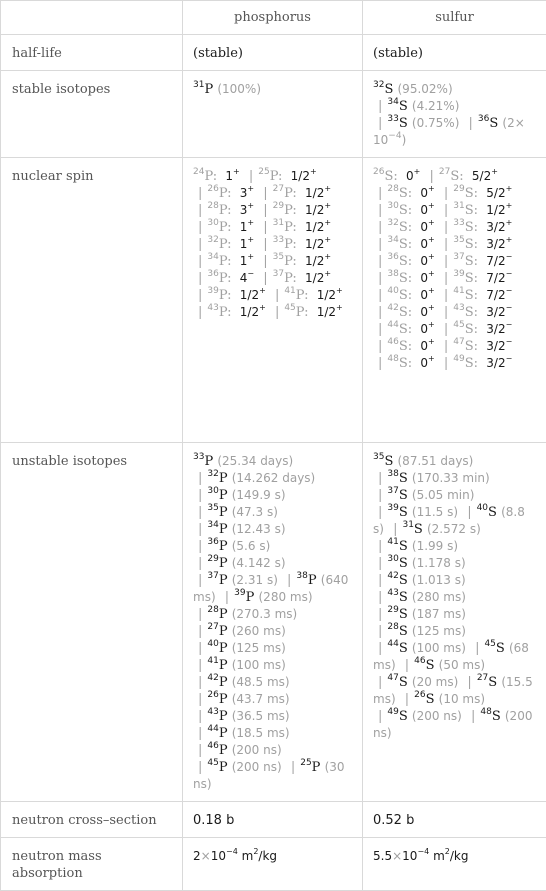 Image resolution: width=546 pixels, height=891 pixels. What do you see at coordinates (499, 261) in the screenshot?
I see `spin-value: 7/2−` at bounding box center [499, 261].